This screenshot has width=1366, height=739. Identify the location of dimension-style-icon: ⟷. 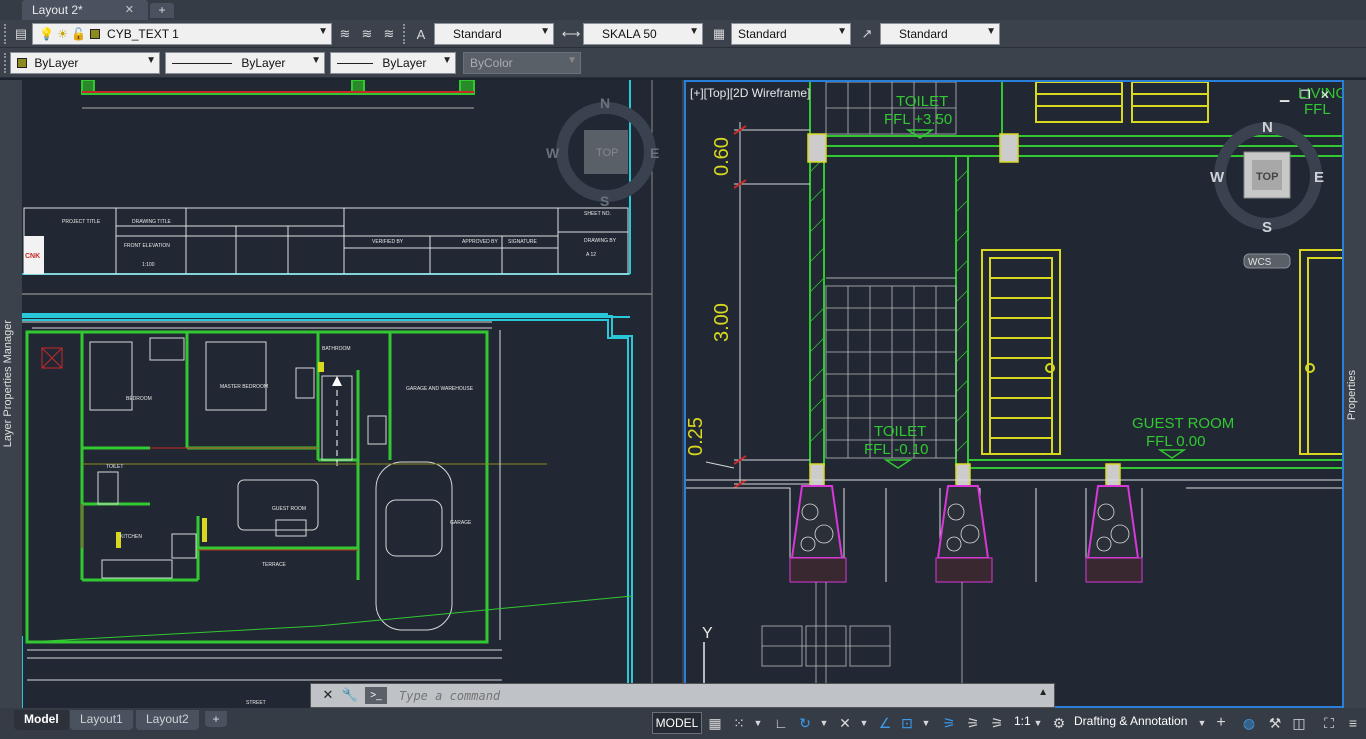
(571, 34).